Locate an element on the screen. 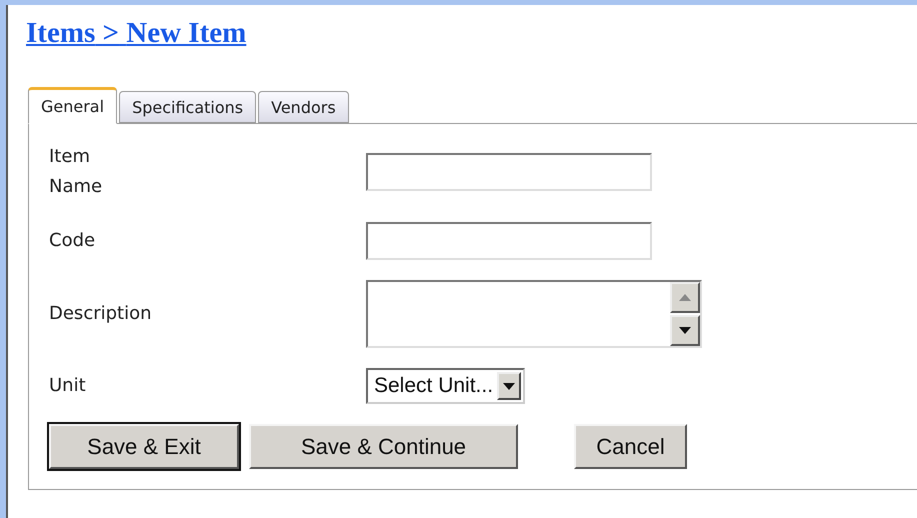  scroll-up-button is located at coordinates (685, 297).